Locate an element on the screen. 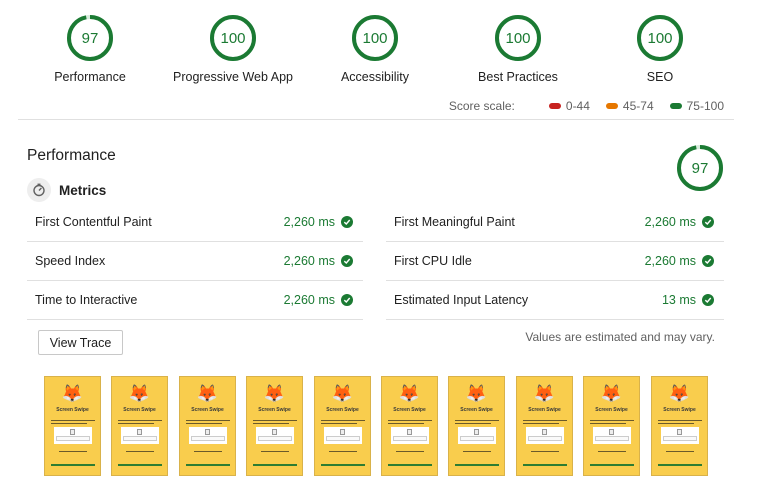  gauge-ring: 97 is located at coordinates (90, 38).